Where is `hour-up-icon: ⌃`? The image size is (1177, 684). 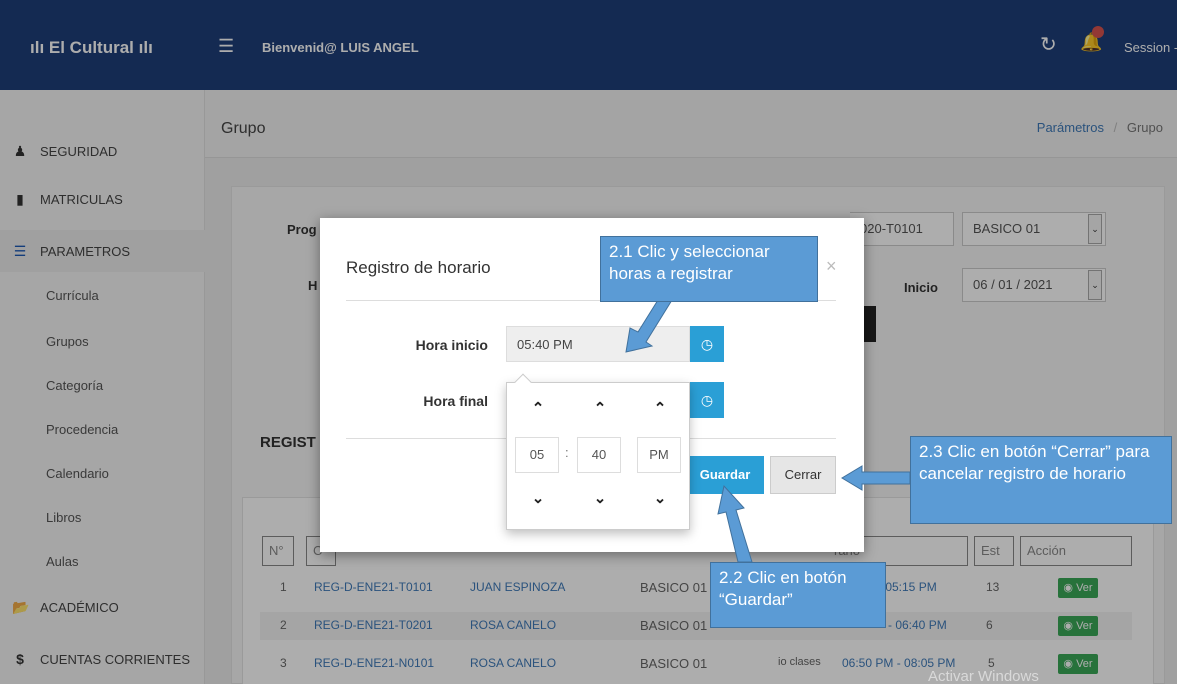 hour-up-icon: ⌃ is located at coordinates (538, 408).